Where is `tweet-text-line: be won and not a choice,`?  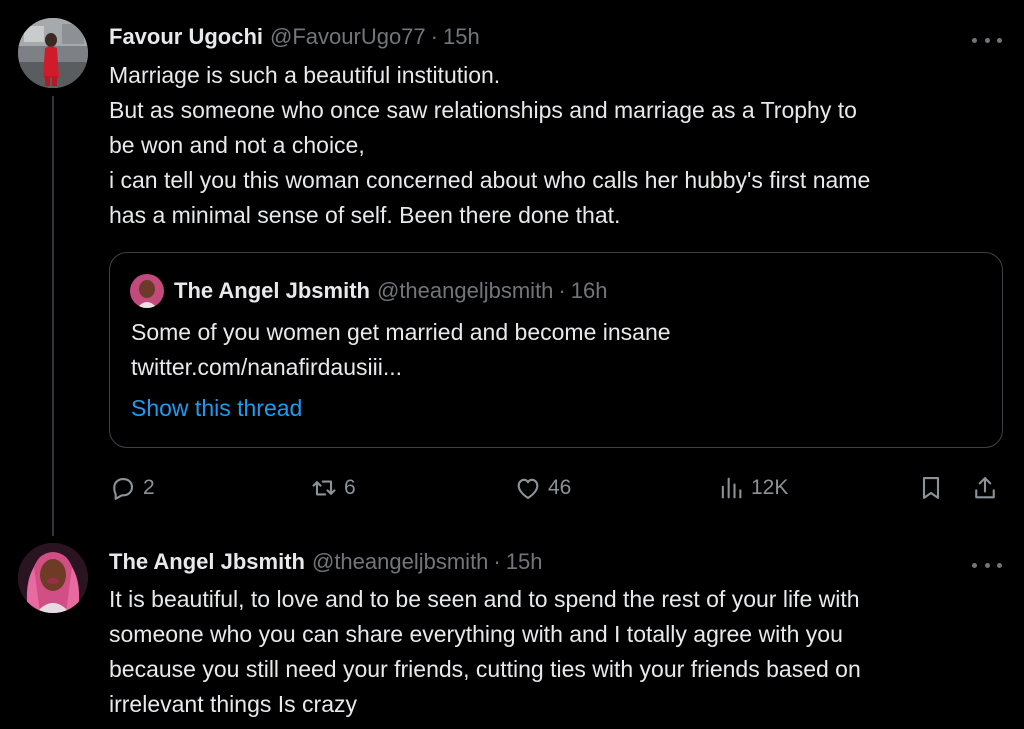 tweet-text-line: be won and not a choice, is located at coordinates (237, 145).